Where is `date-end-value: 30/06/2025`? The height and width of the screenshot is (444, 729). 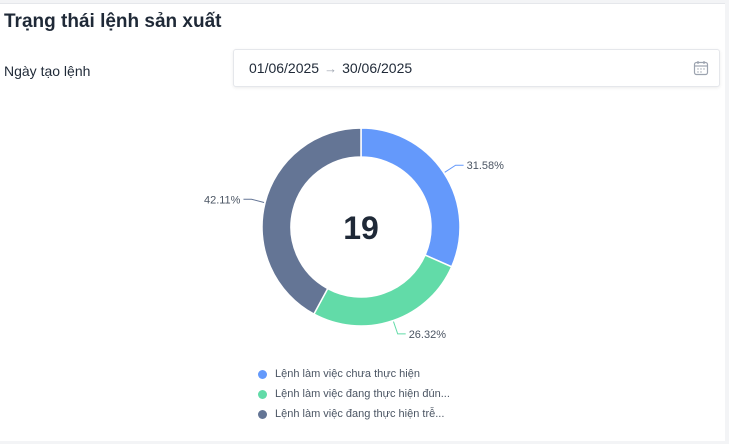
date-end-value: 30/06/2025 is located at coordinates (377, 68).